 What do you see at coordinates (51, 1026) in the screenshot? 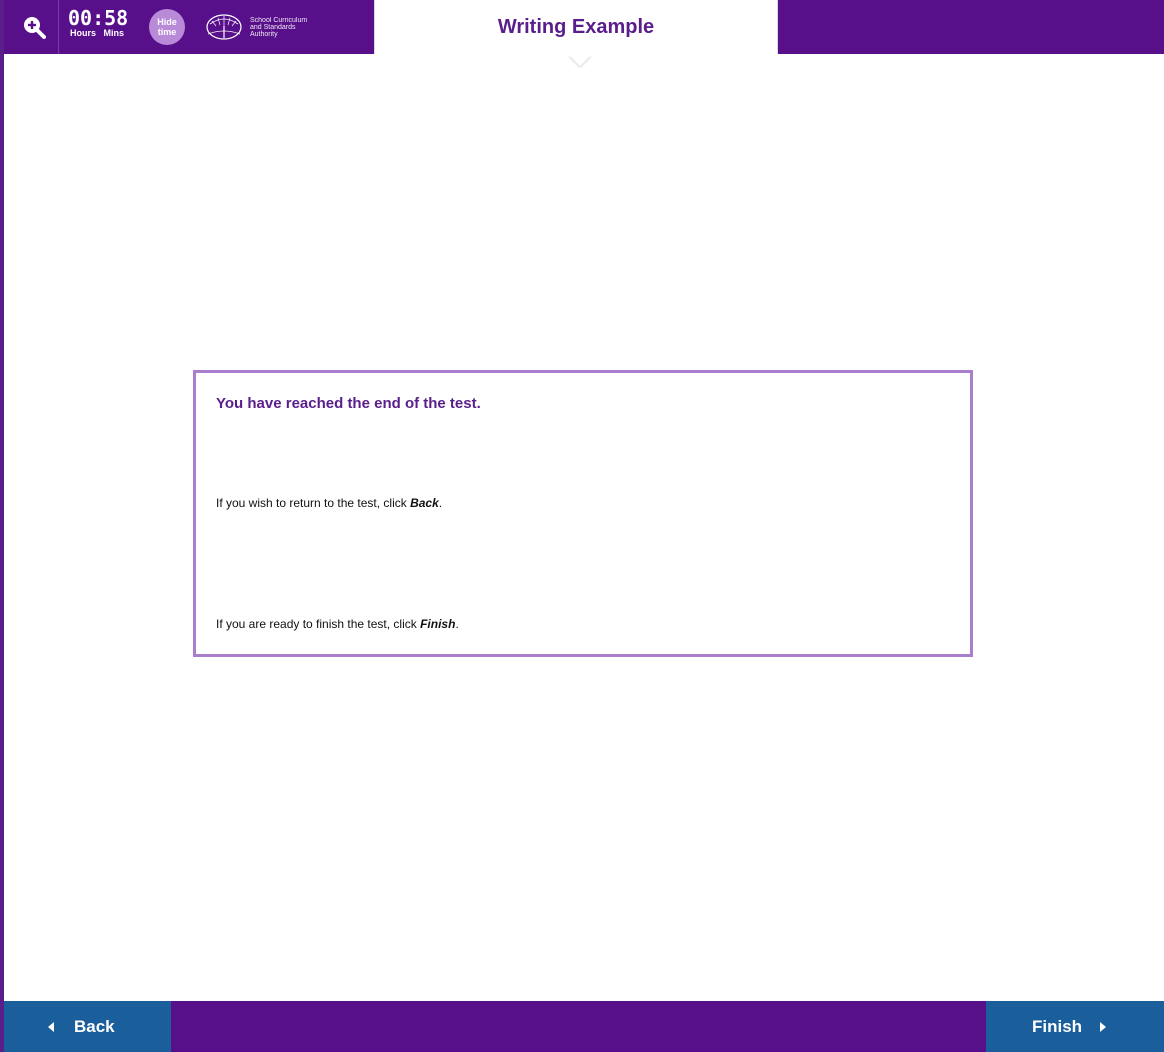
I see `chevron-left-icon` at bounding box center [51, 1026].